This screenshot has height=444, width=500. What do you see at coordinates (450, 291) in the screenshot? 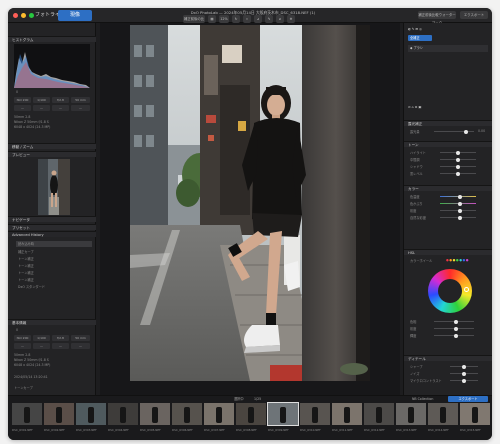
I see `color-wheel` at bounding box center [450, 291].